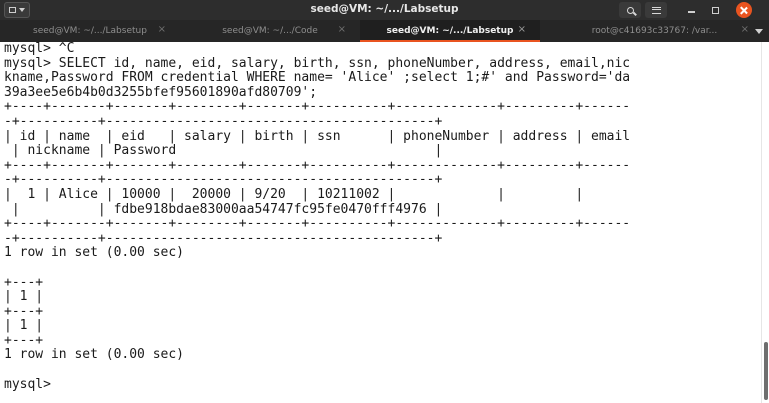  What do you see at coordinates (31, 384) in the screenshot?
I see `terminal-line: mysql>` at bounding box center [31, 384].